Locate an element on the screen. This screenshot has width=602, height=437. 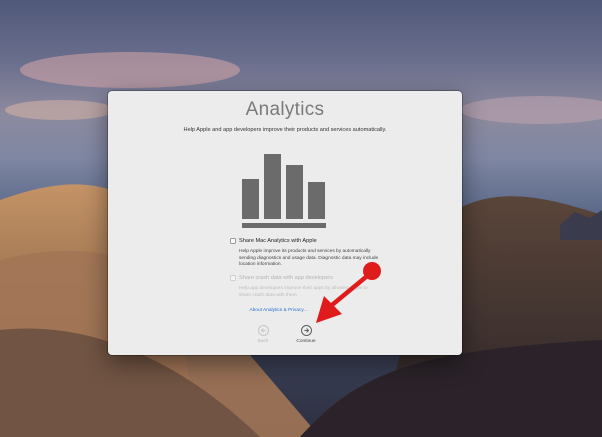
arrow-left-circle-icon is located at coordinates (263, 330).